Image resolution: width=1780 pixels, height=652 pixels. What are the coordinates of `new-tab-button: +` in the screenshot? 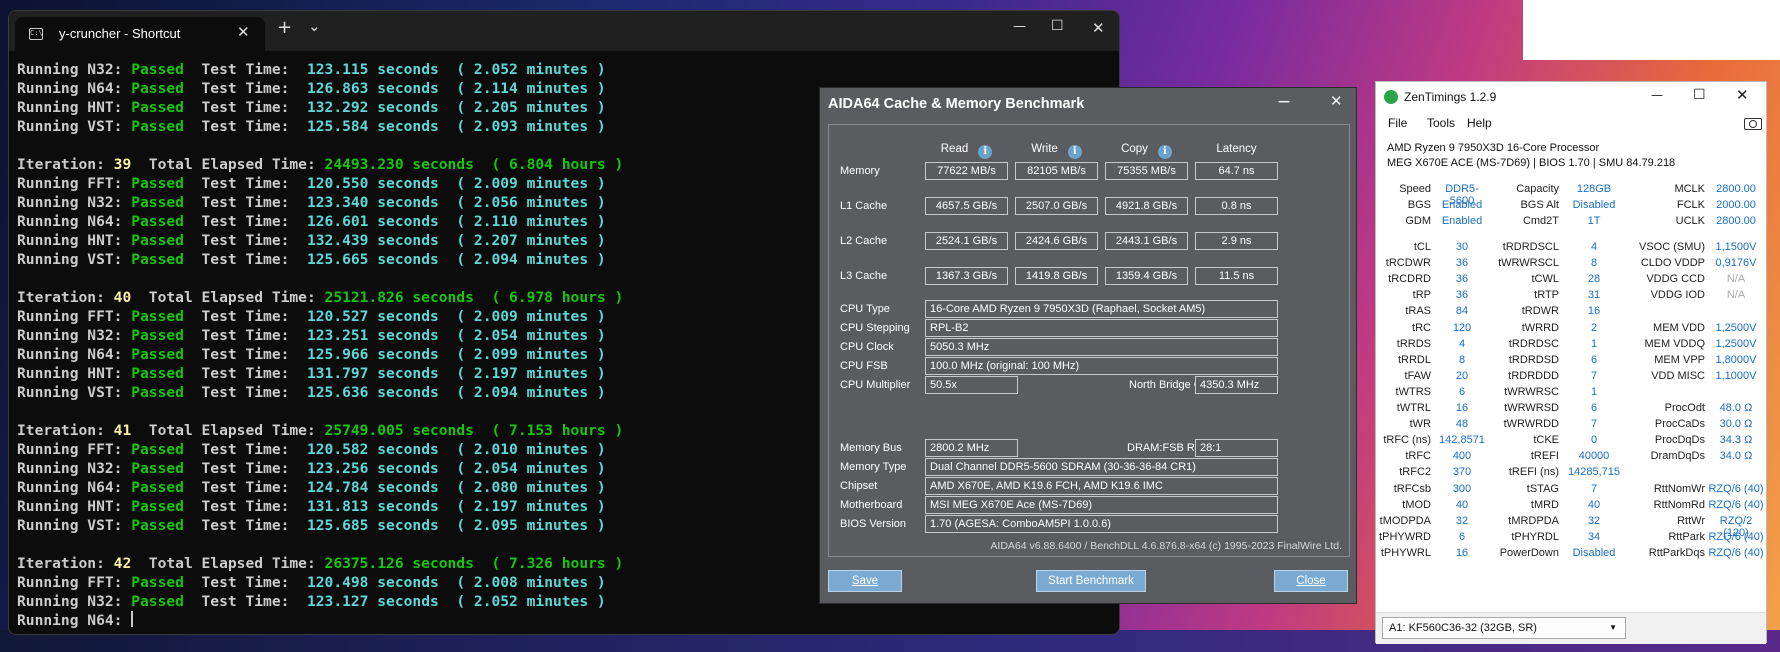 It's located at (284, 27).